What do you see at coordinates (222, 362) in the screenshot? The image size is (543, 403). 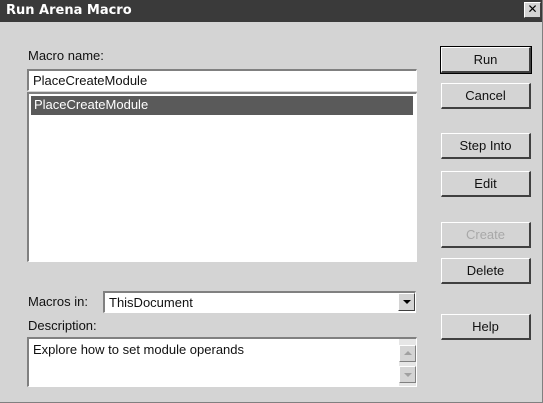 I see `description-field: Explore how to set module operands` at bounding box center [222, 362].